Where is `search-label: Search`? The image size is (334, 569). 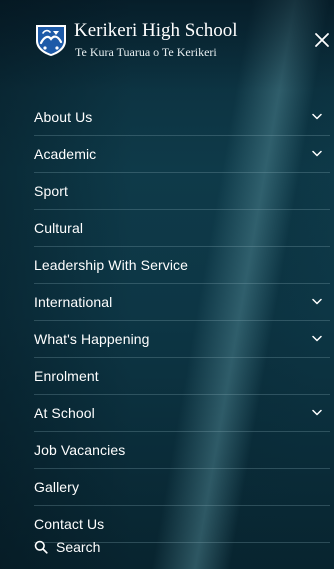
search-label: Search is located at coordinates (78, 547).